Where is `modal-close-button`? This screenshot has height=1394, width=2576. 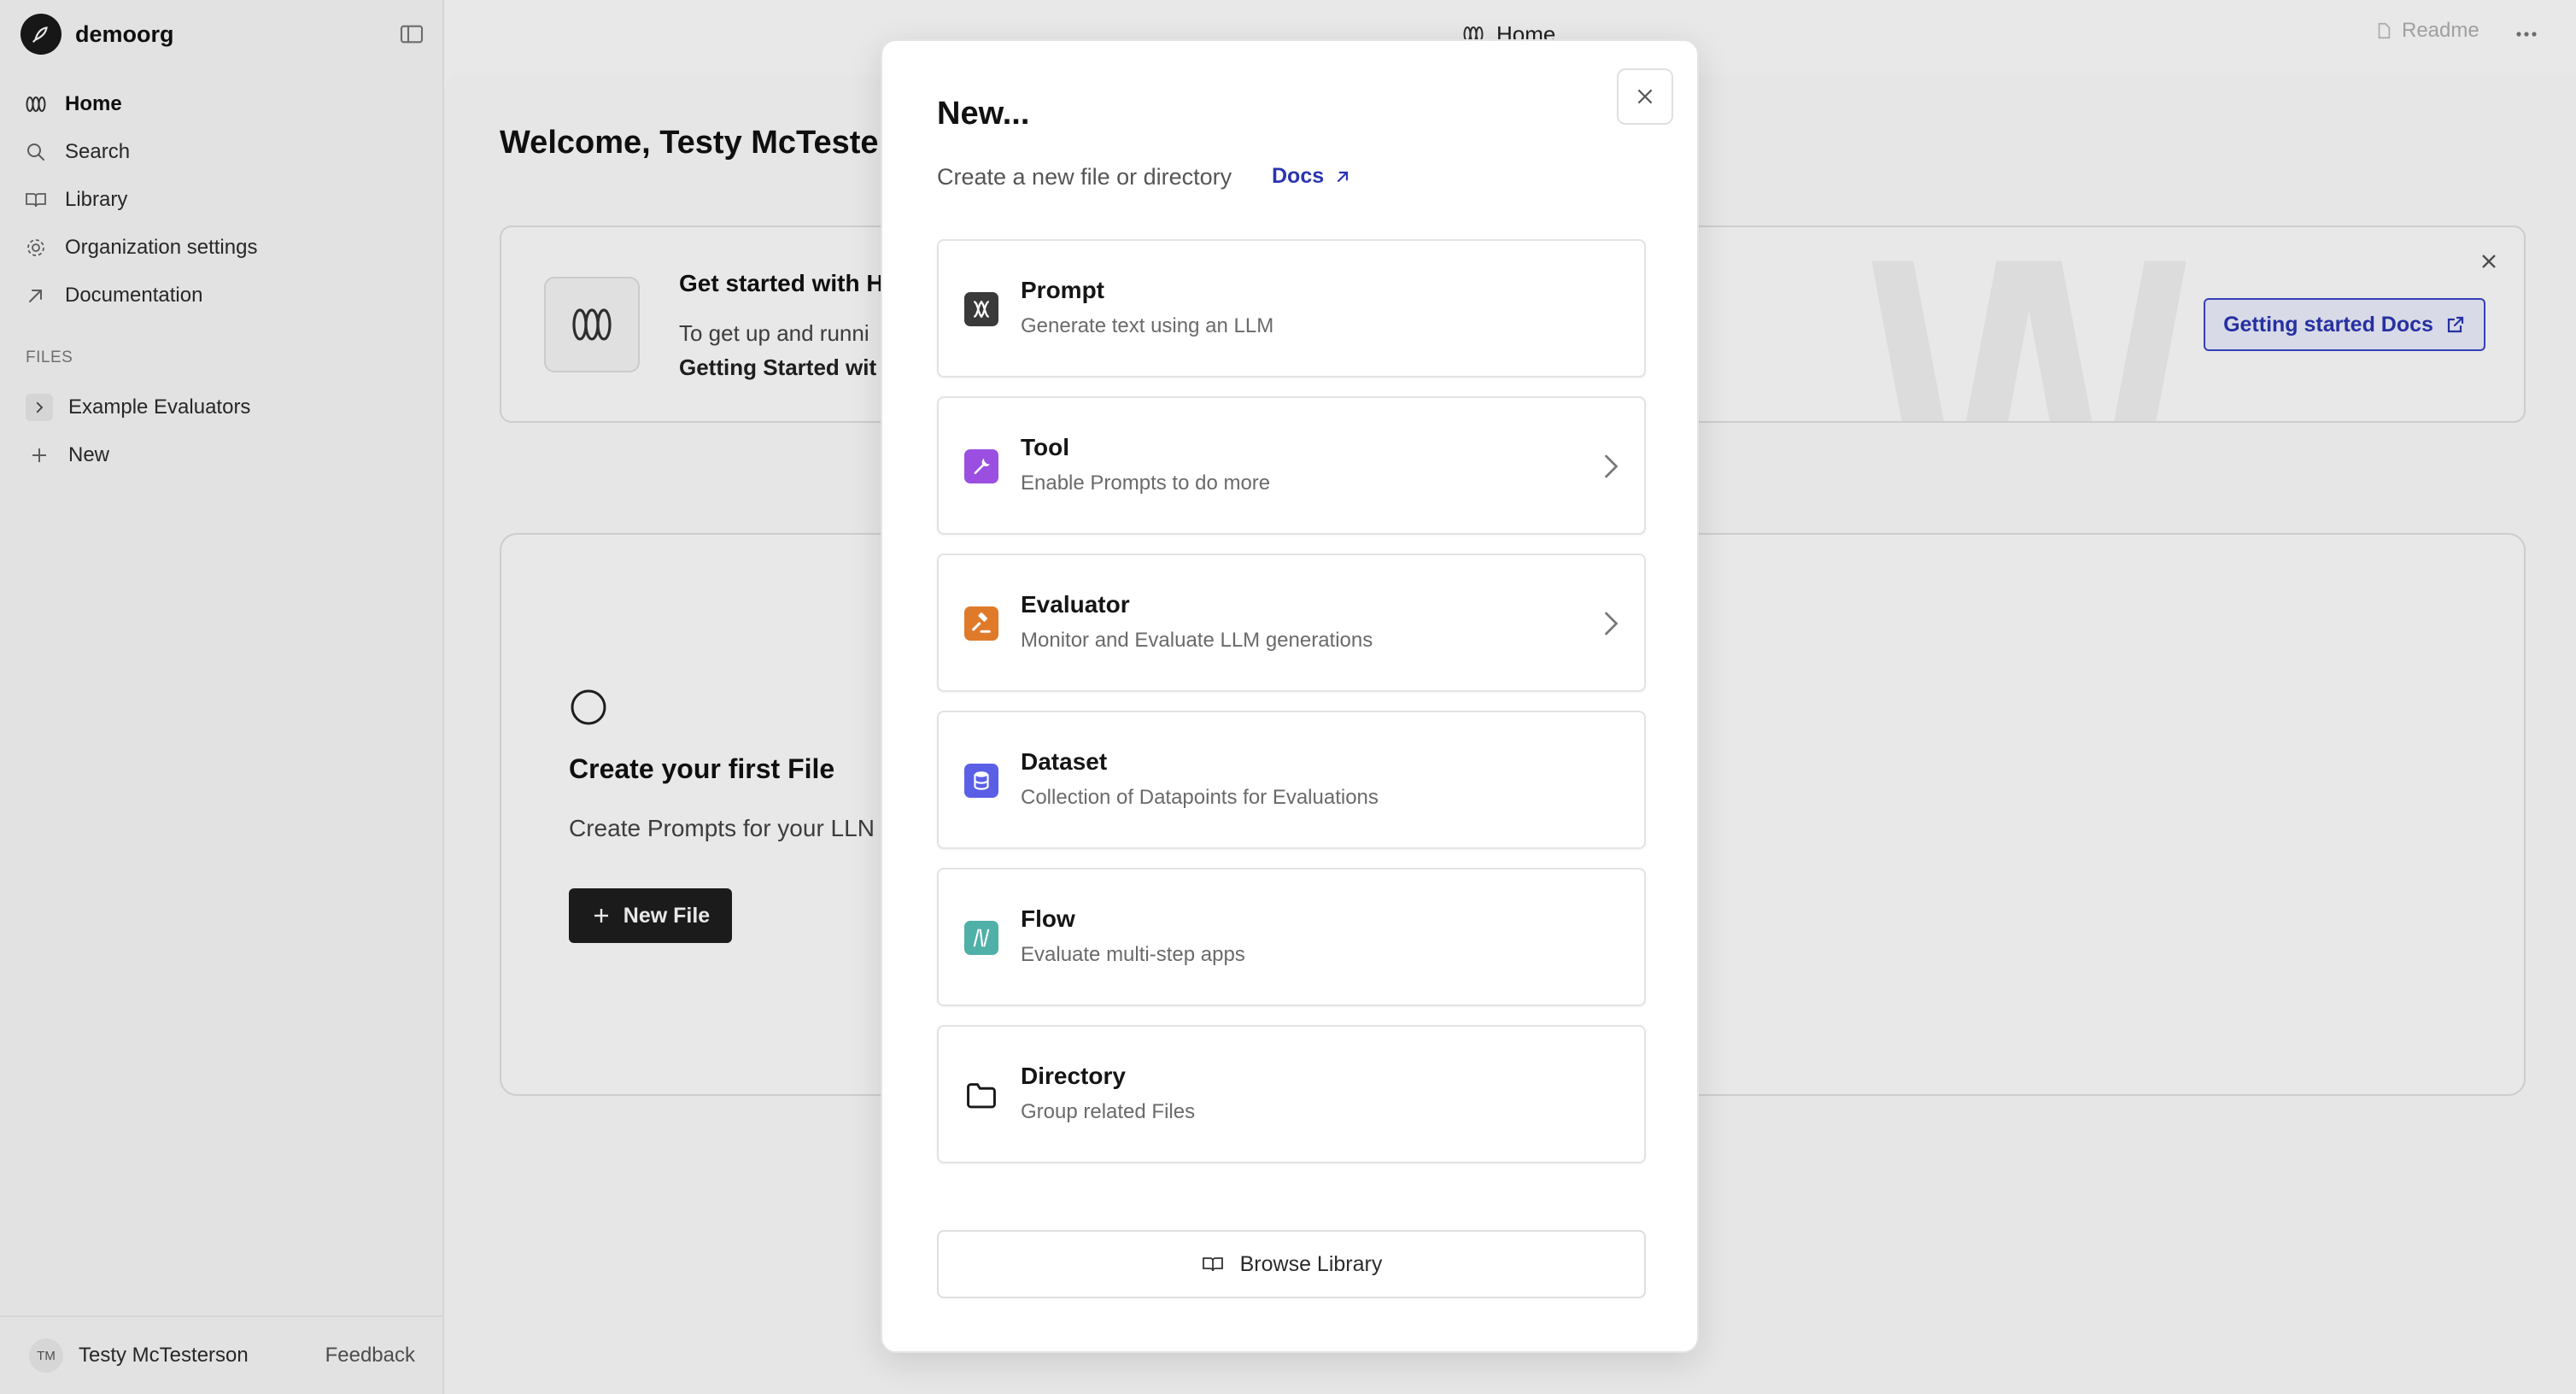
modal-close-button is located at coordinates (1645, 96).